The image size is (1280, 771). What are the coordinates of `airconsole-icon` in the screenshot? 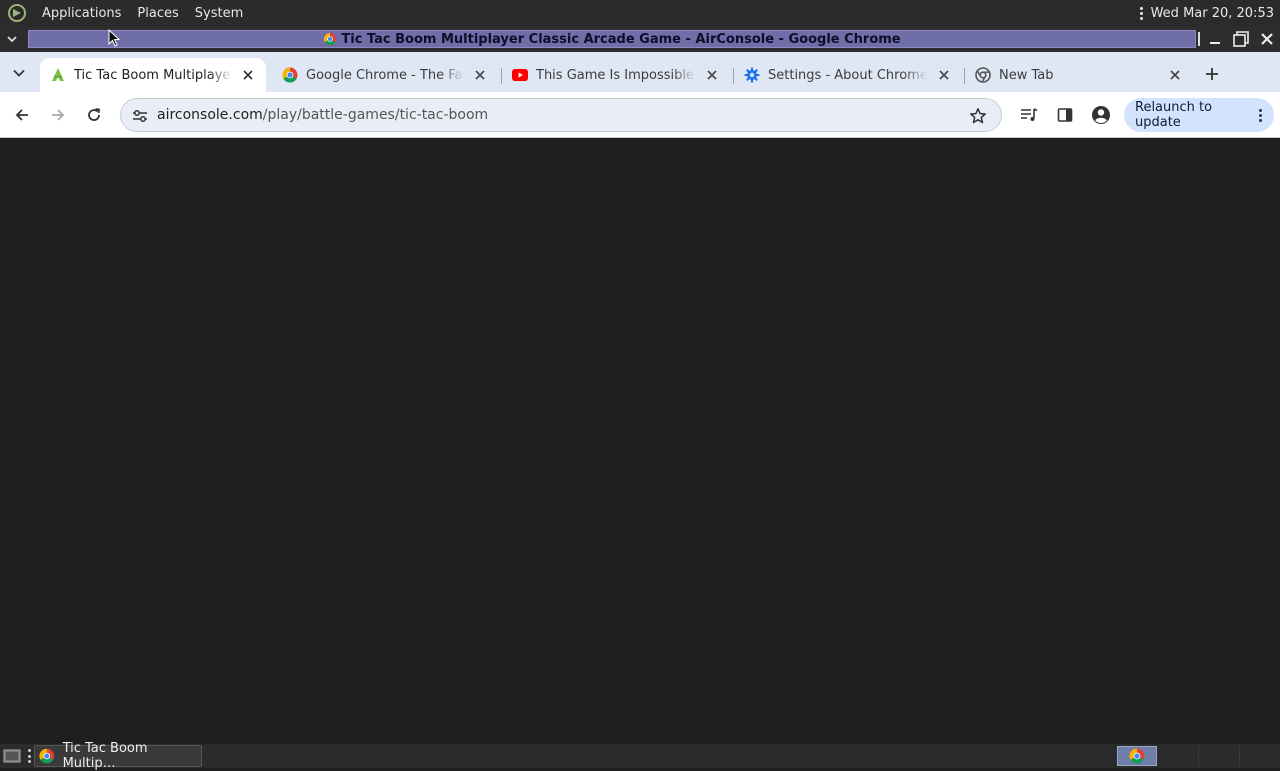 It's located at (58, 75).